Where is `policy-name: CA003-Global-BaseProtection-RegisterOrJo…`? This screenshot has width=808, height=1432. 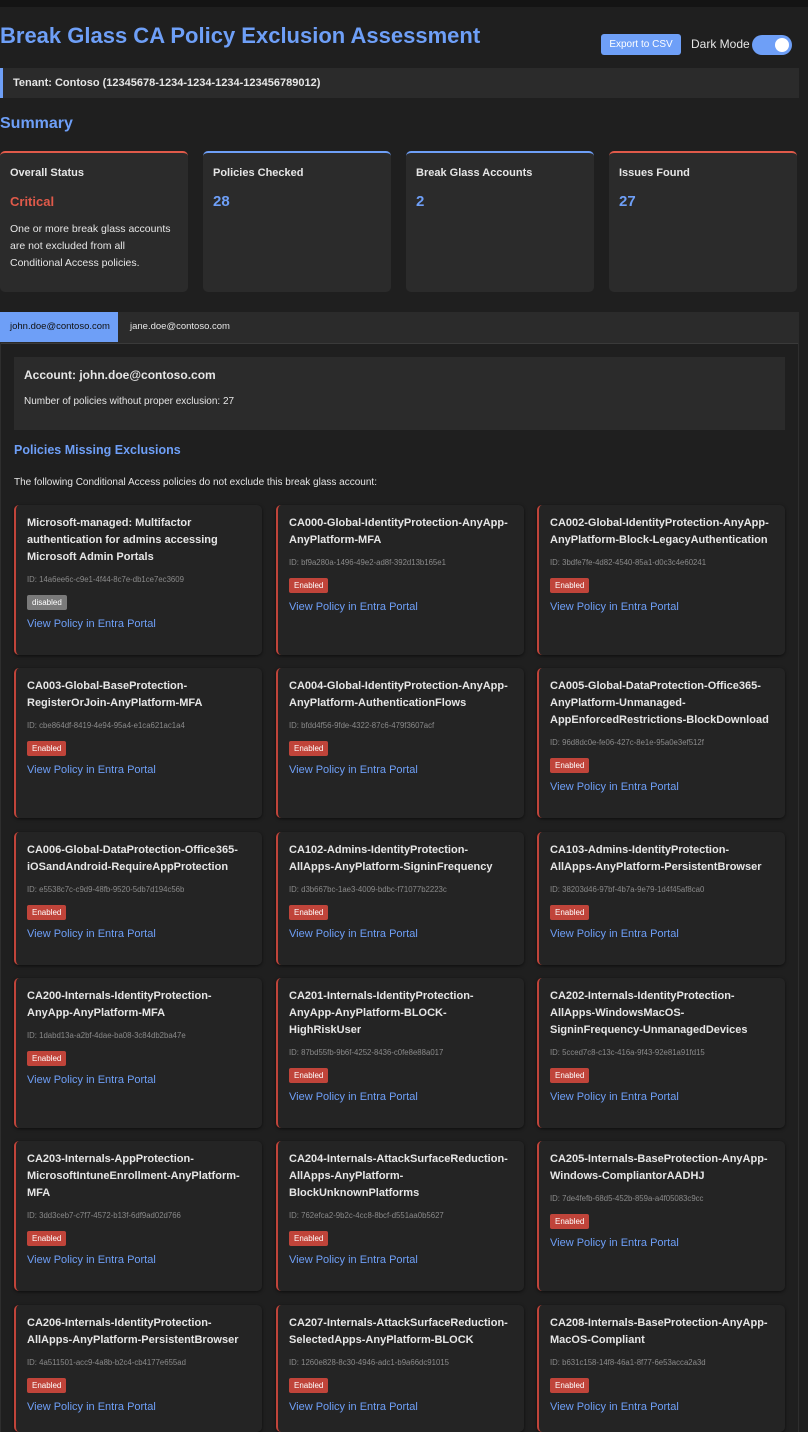 policy-name: CA003-Global-BaseProtection-RegisterOrJo… is located at coordinates (115, 694).